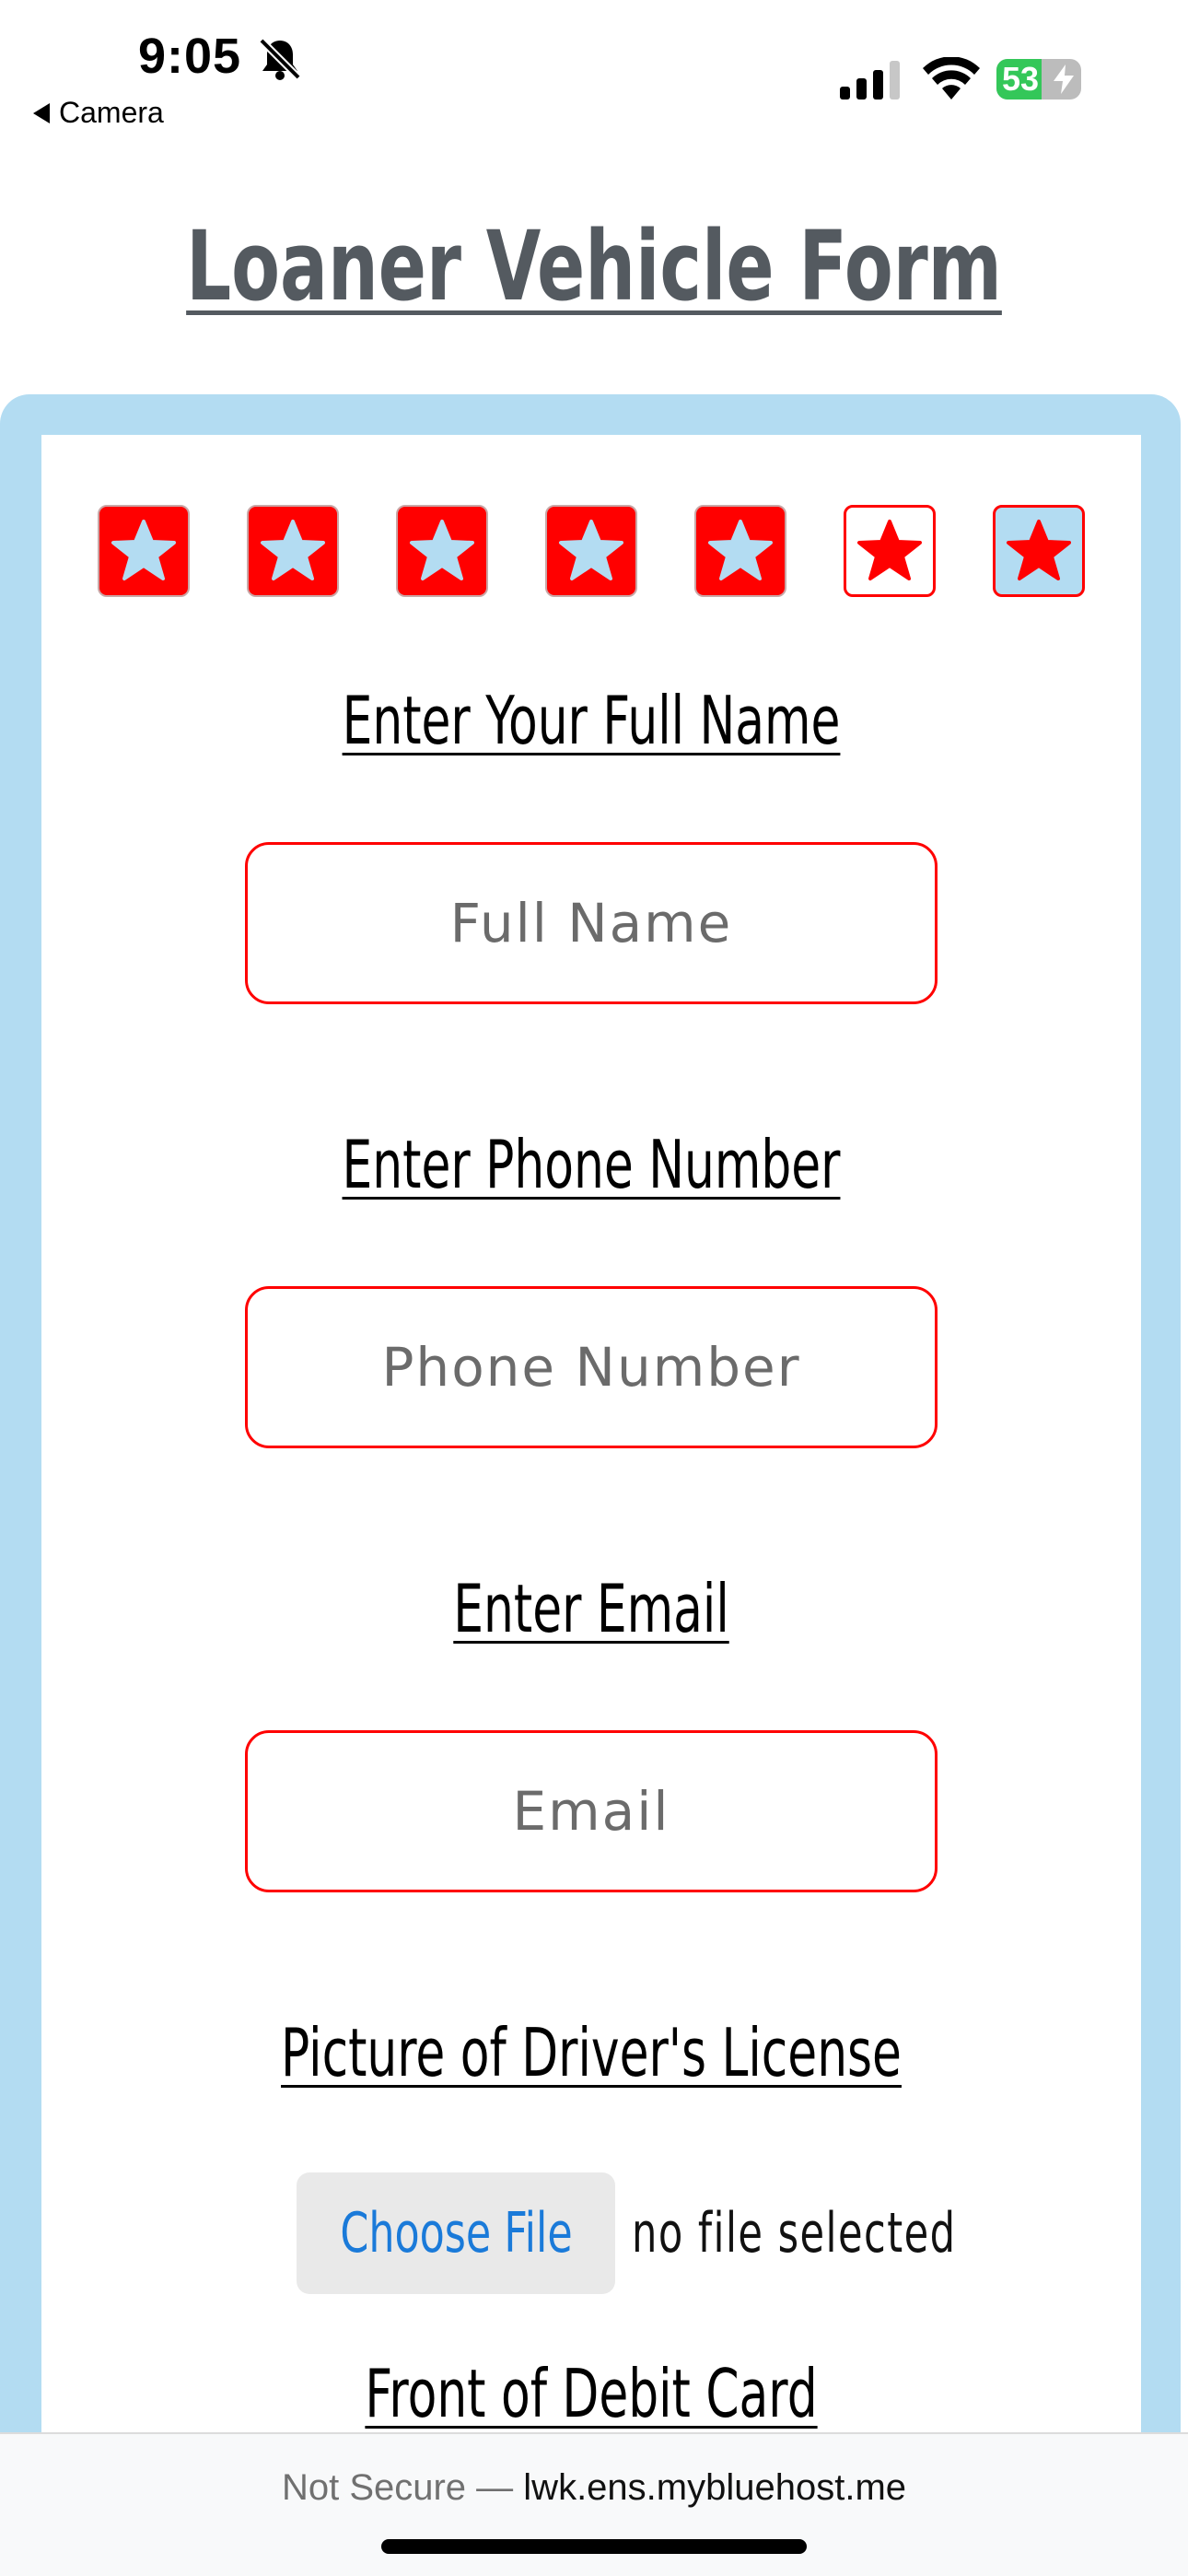 The width and height of the screenshot is (1188, 2576). Describe the element at coordinates (594, 2546) in the screenshot. I see `home-indicator` at that location.